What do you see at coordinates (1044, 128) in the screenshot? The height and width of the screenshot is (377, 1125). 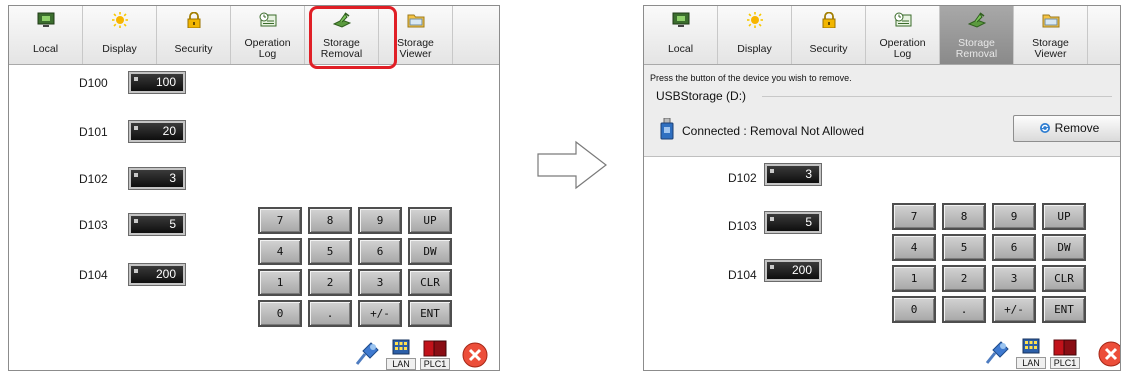 I see `refresh-icon` at bounding box center [1044, 128].